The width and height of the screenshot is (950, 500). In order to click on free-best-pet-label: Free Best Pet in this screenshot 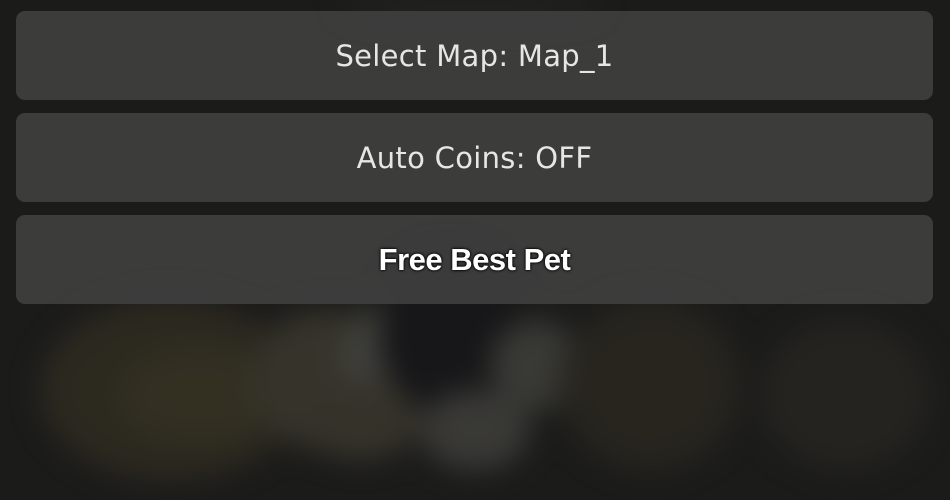, I will do `click(474, 259)`.